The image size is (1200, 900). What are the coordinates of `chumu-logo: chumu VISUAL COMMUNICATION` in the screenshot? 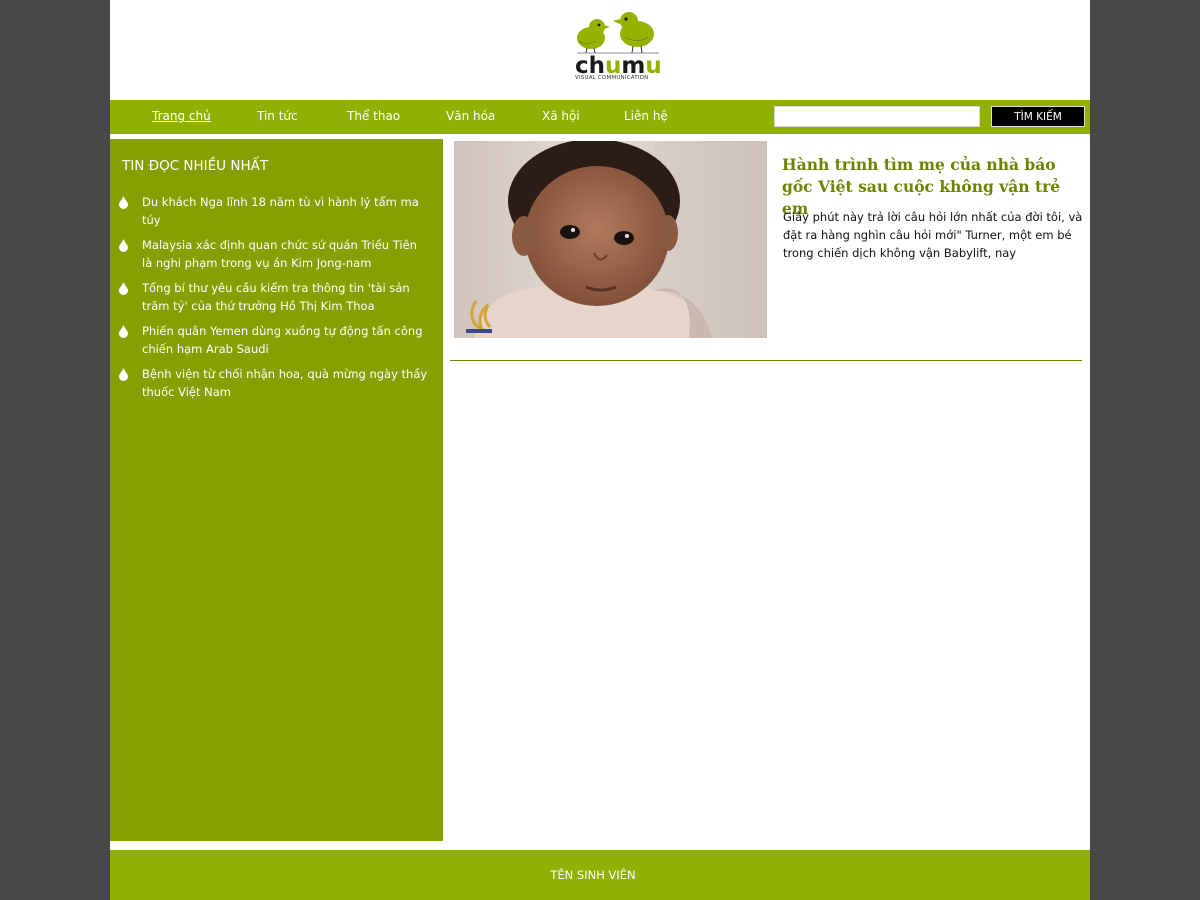 It's located at (618, 47).